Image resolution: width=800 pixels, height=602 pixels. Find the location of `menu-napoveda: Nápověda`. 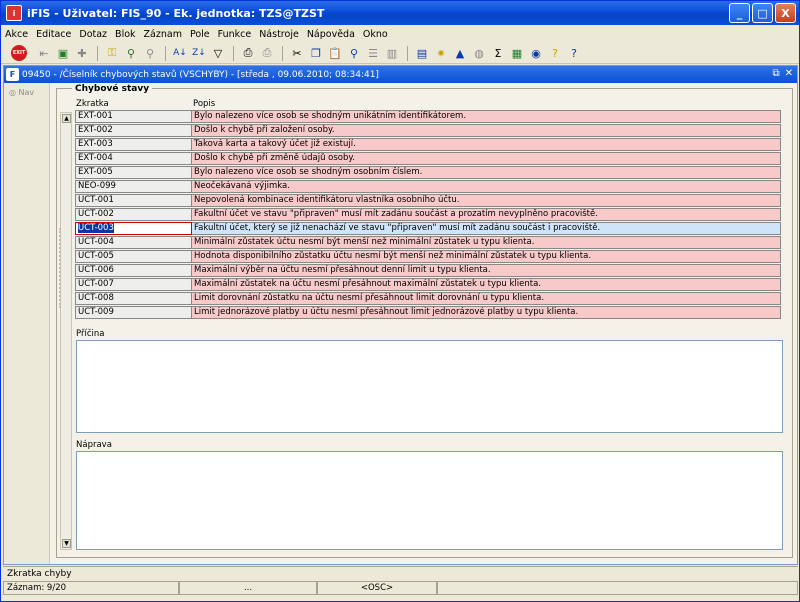

menu-napoveda: Nápověda is located at coordinates (331, 34).